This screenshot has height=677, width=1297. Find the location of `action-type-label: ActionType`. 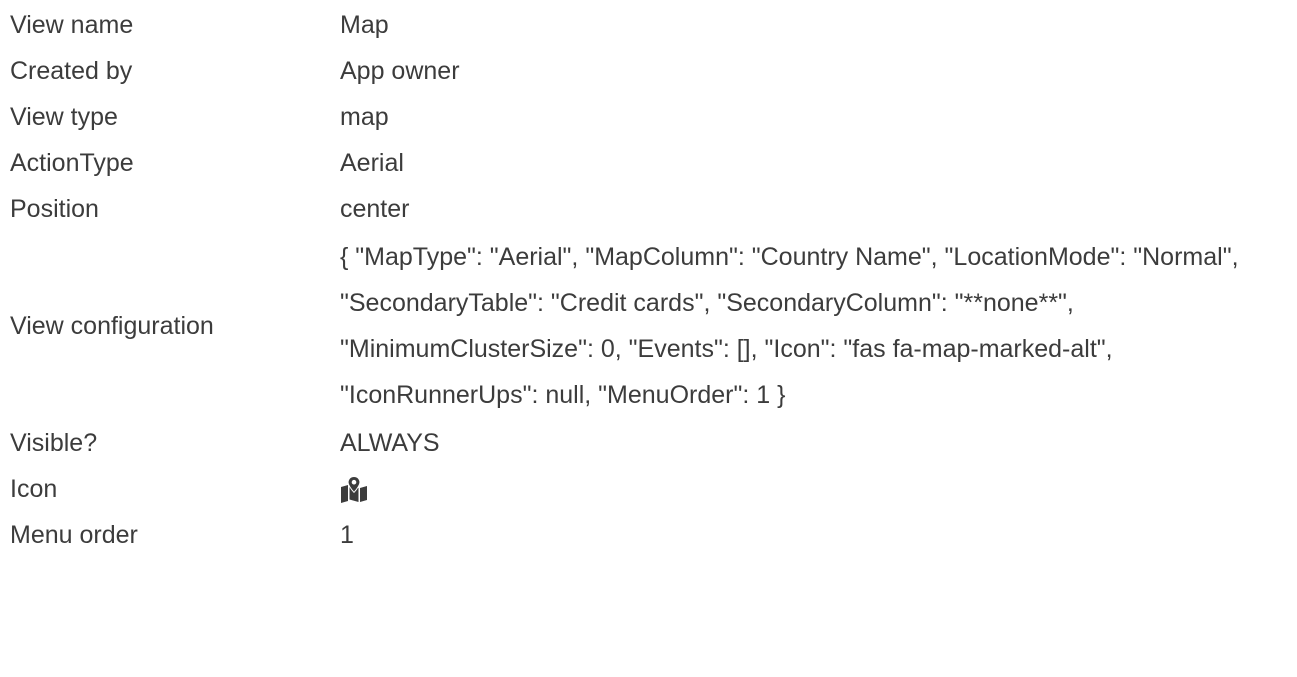

action-type-label: ActionType is located at coordinates (72, 163).